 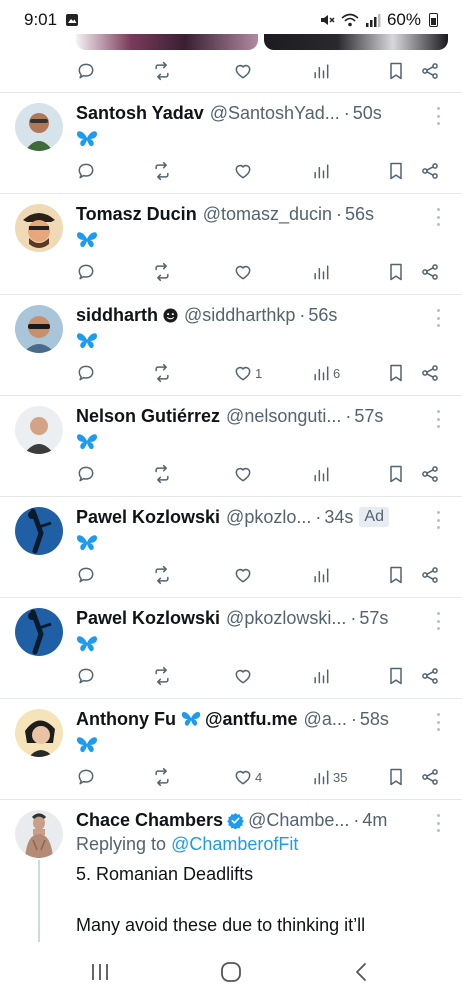 What do you see at coordinates (234, 844) in the screenshot?
I see `replying-to-handle: @ChamberofFit` at bounding box center [234, 844].